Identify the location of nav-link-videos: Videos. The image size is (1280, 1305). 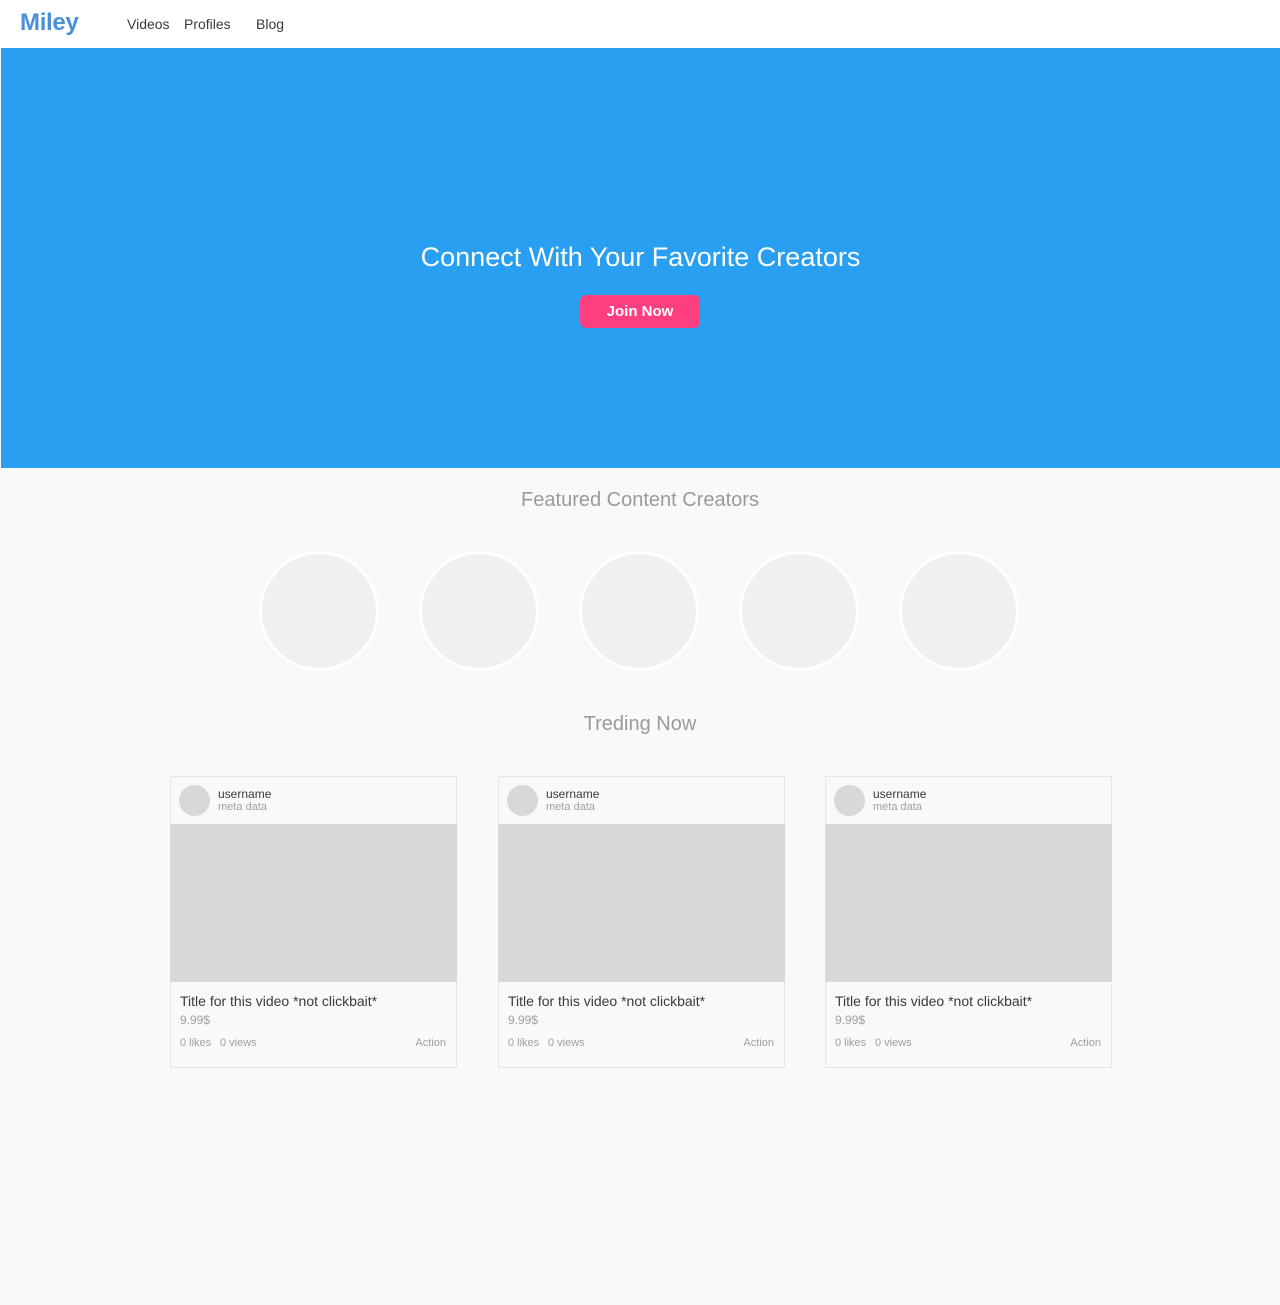
(148, 24).